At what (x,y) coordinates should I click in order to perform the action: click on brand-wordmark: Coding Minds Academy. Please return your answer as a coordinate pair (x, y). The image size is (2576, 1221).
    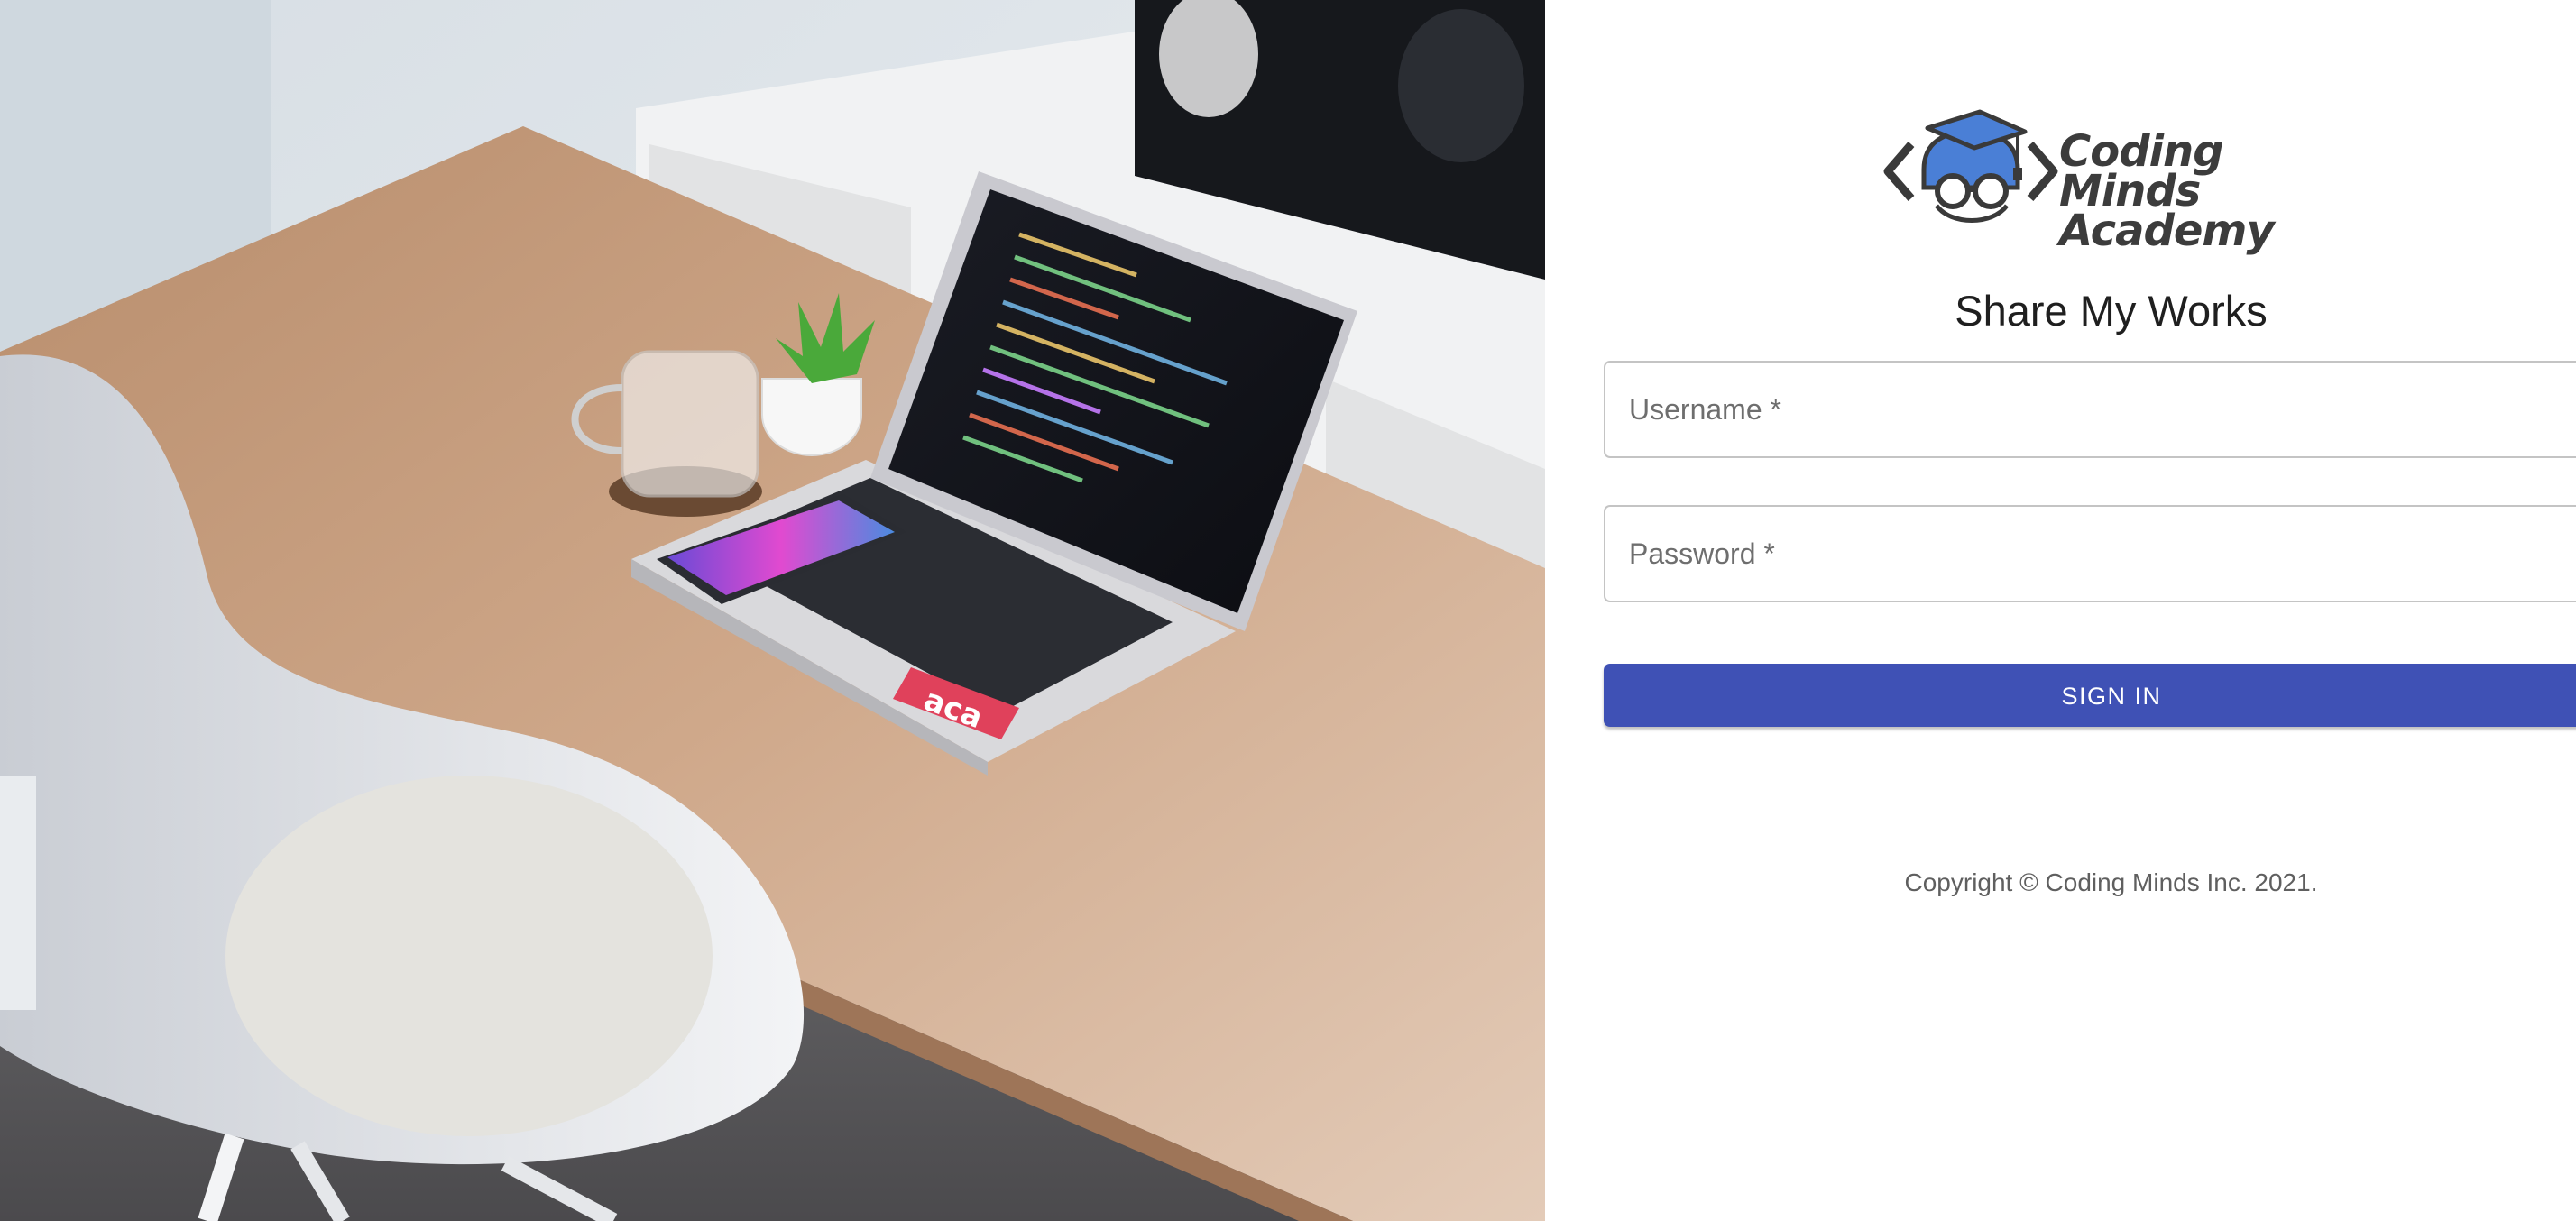
    Looking at the image, I should click on (2204, 191).